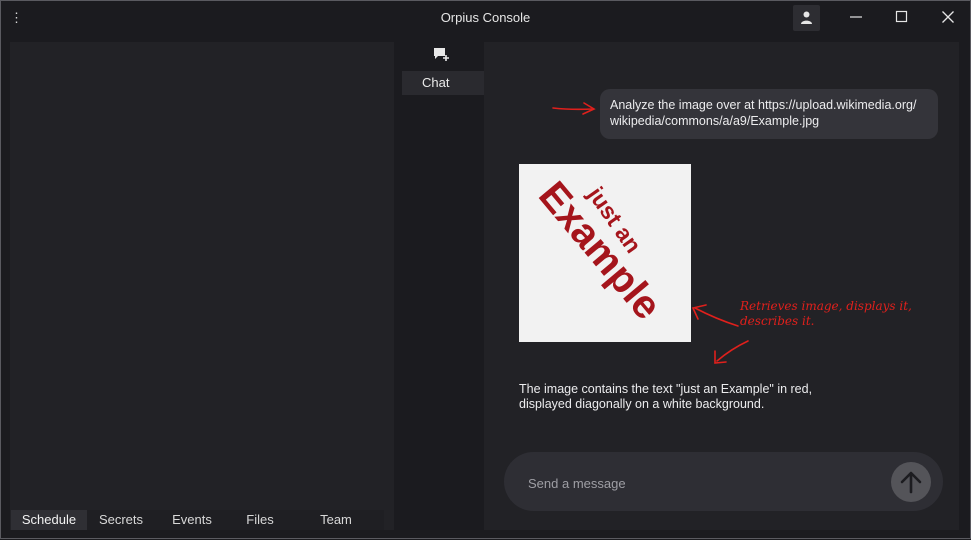  I want to click on user-icon, so click(806, 17).